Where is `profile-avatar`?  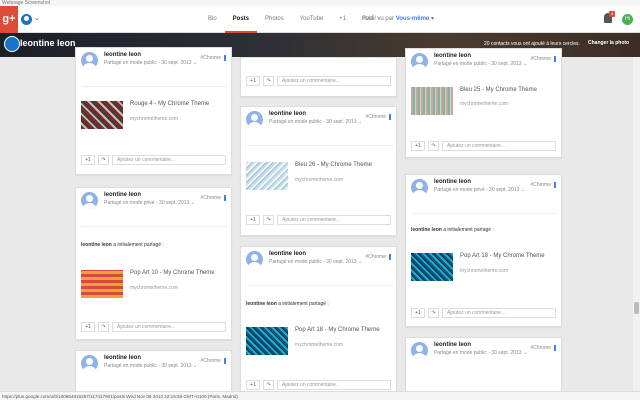 profile-avatar is located at coordinates (12, 44).